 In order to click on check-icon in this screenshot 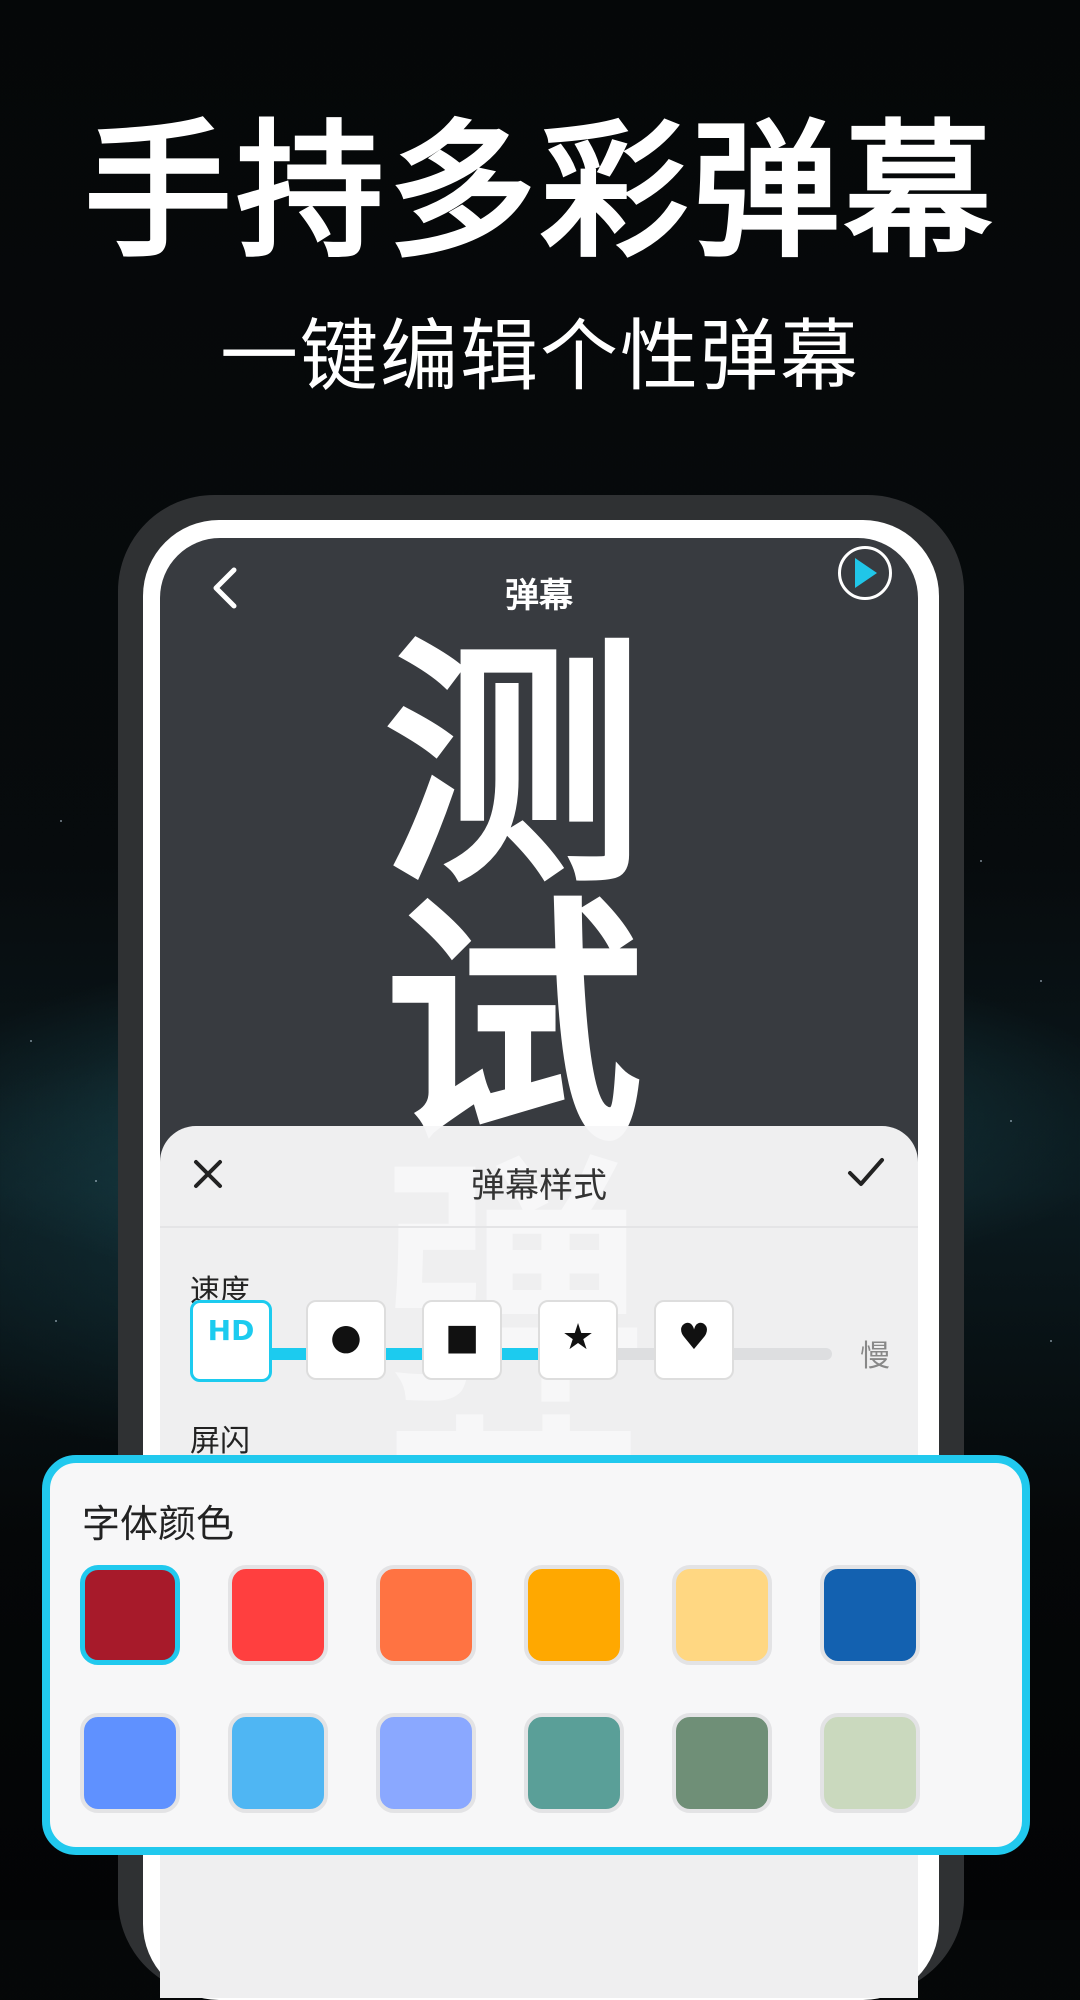, I will do `click(866, 1172)`.